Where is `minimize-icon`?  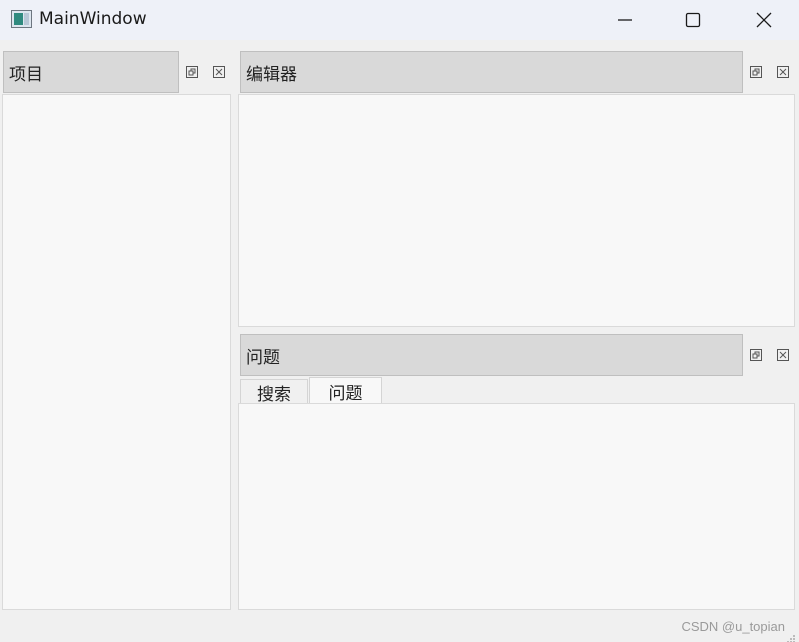 minimize-icon is located at coordinates (625, 20).